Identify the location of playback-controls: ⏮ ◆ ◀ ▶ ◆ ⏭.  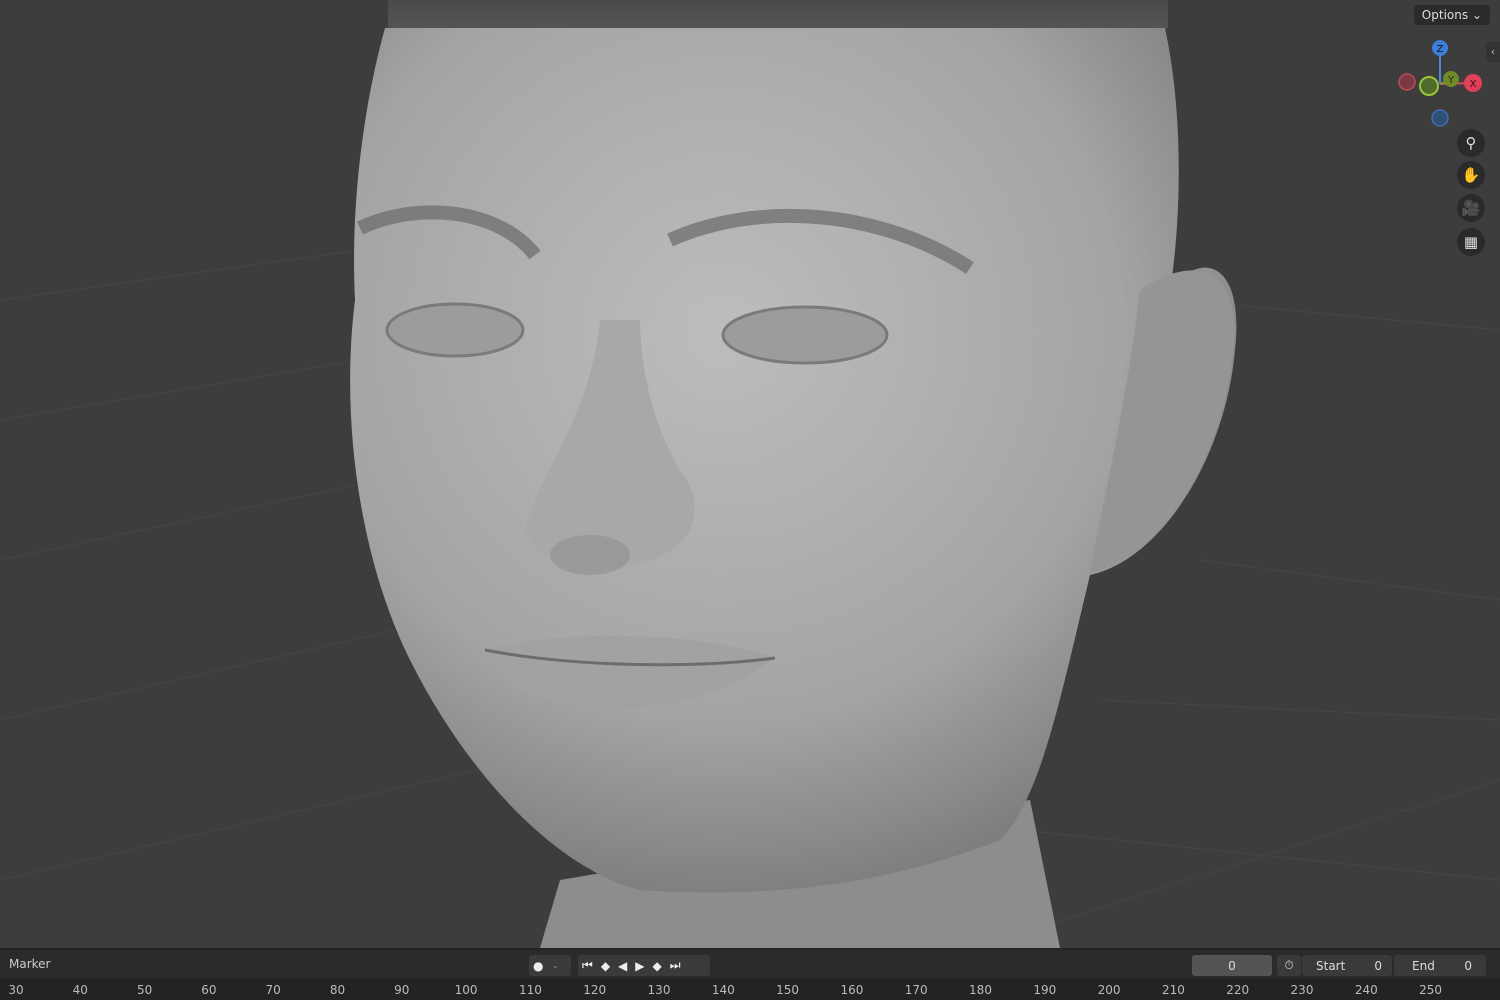
(644, 965).